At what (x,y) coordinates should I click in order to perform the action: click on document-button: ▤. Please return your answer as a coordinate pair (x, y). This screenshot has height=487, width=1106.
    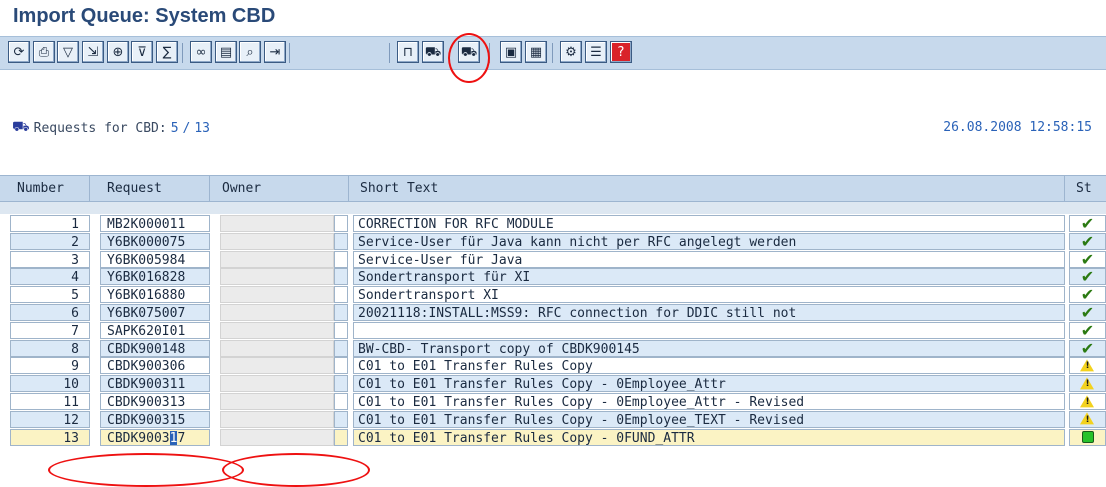
    Looking at the image, I should click on (226, 52).